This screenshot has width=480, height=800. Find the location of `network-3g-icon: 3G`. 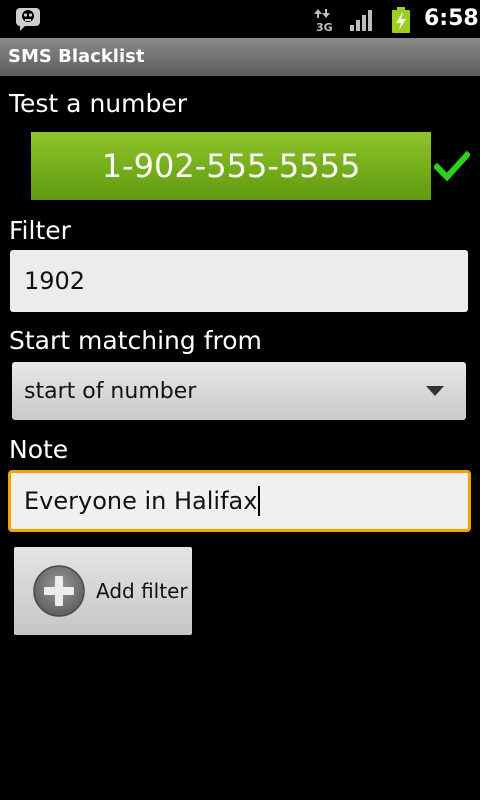

network-3g-icon: 3G is located at coordinates (323, 20).